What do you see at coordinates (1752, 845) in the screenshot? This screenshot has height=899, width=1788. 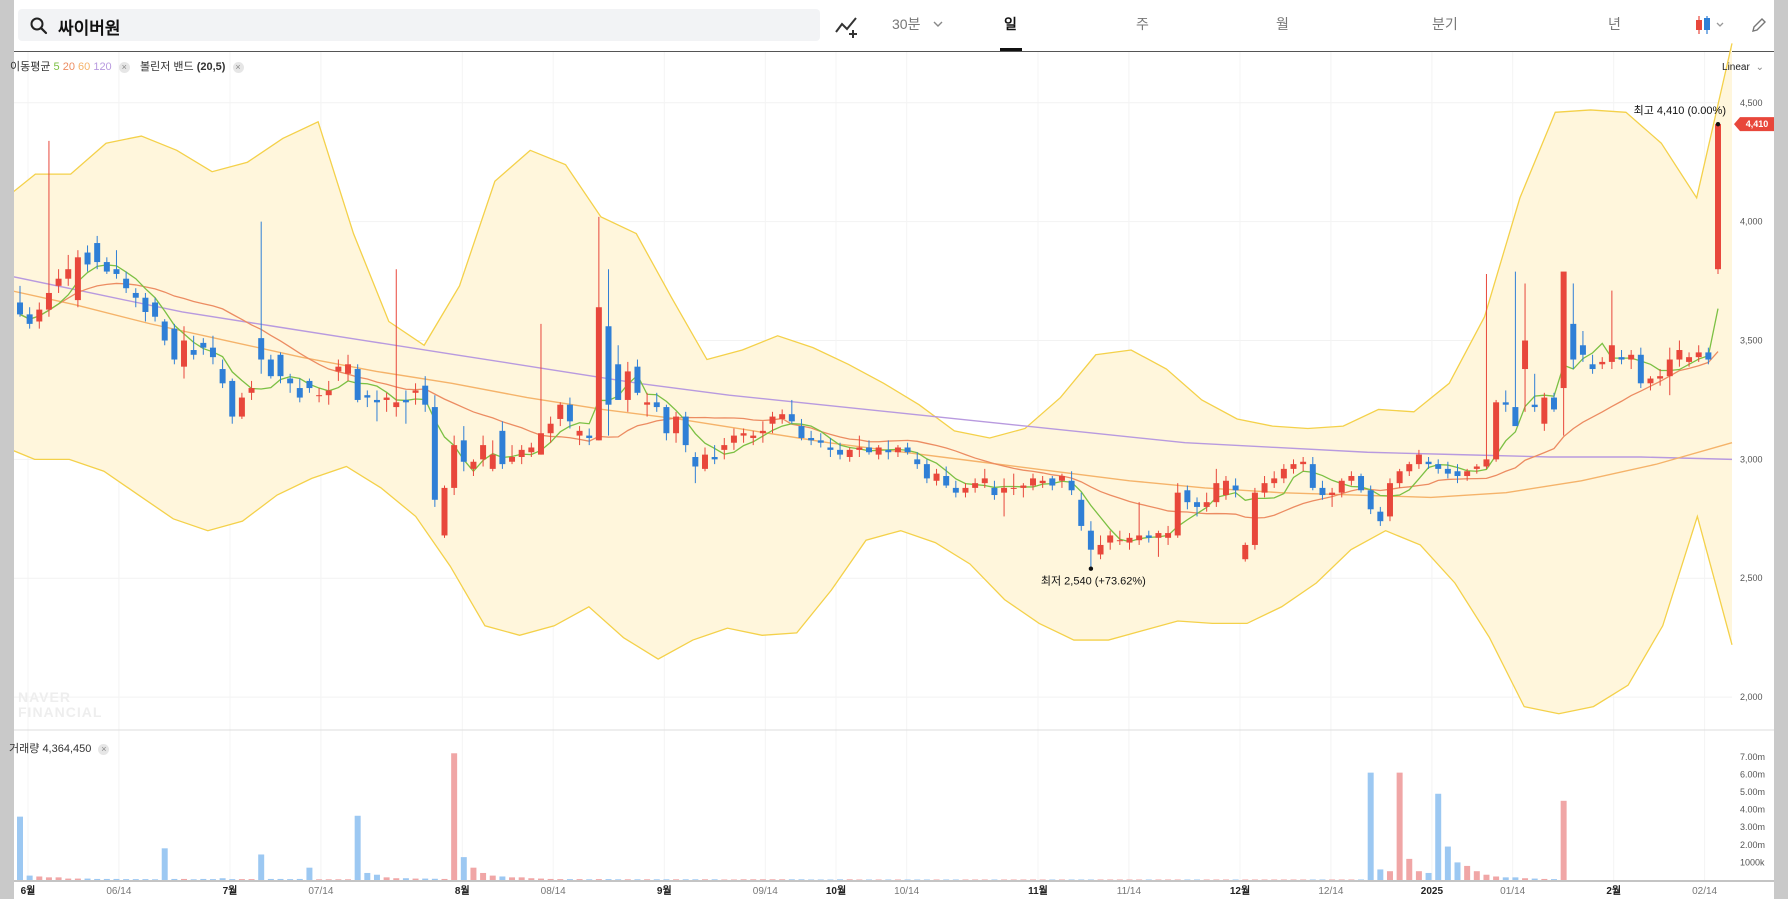 I see `volume-tick-label: 2.00m` at bounding box center [1752, 845].